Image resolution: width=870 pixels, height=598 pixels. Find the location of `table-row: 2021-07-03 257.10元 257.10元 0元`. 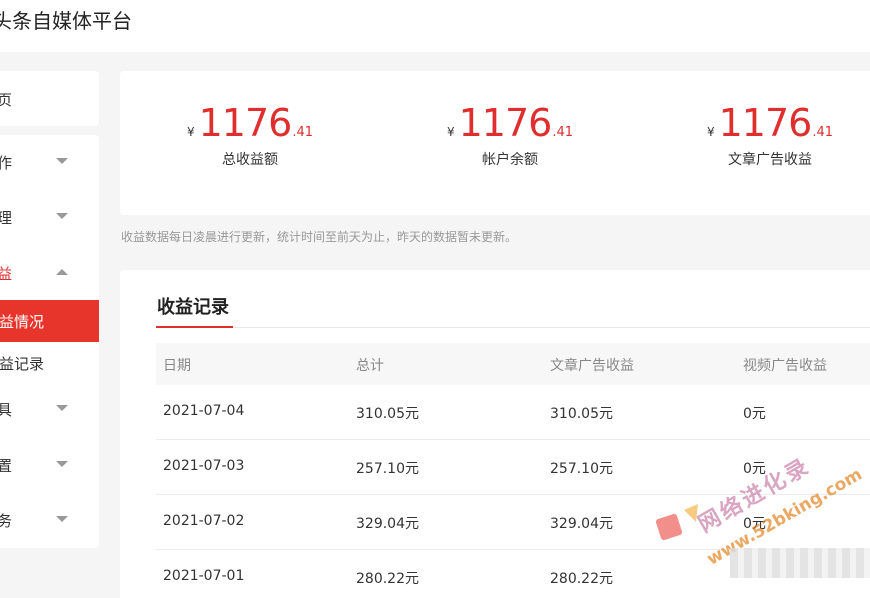

table-row: 2021-07-03 257.10元 257.10元 0元 is located at coordinates (513, 467).